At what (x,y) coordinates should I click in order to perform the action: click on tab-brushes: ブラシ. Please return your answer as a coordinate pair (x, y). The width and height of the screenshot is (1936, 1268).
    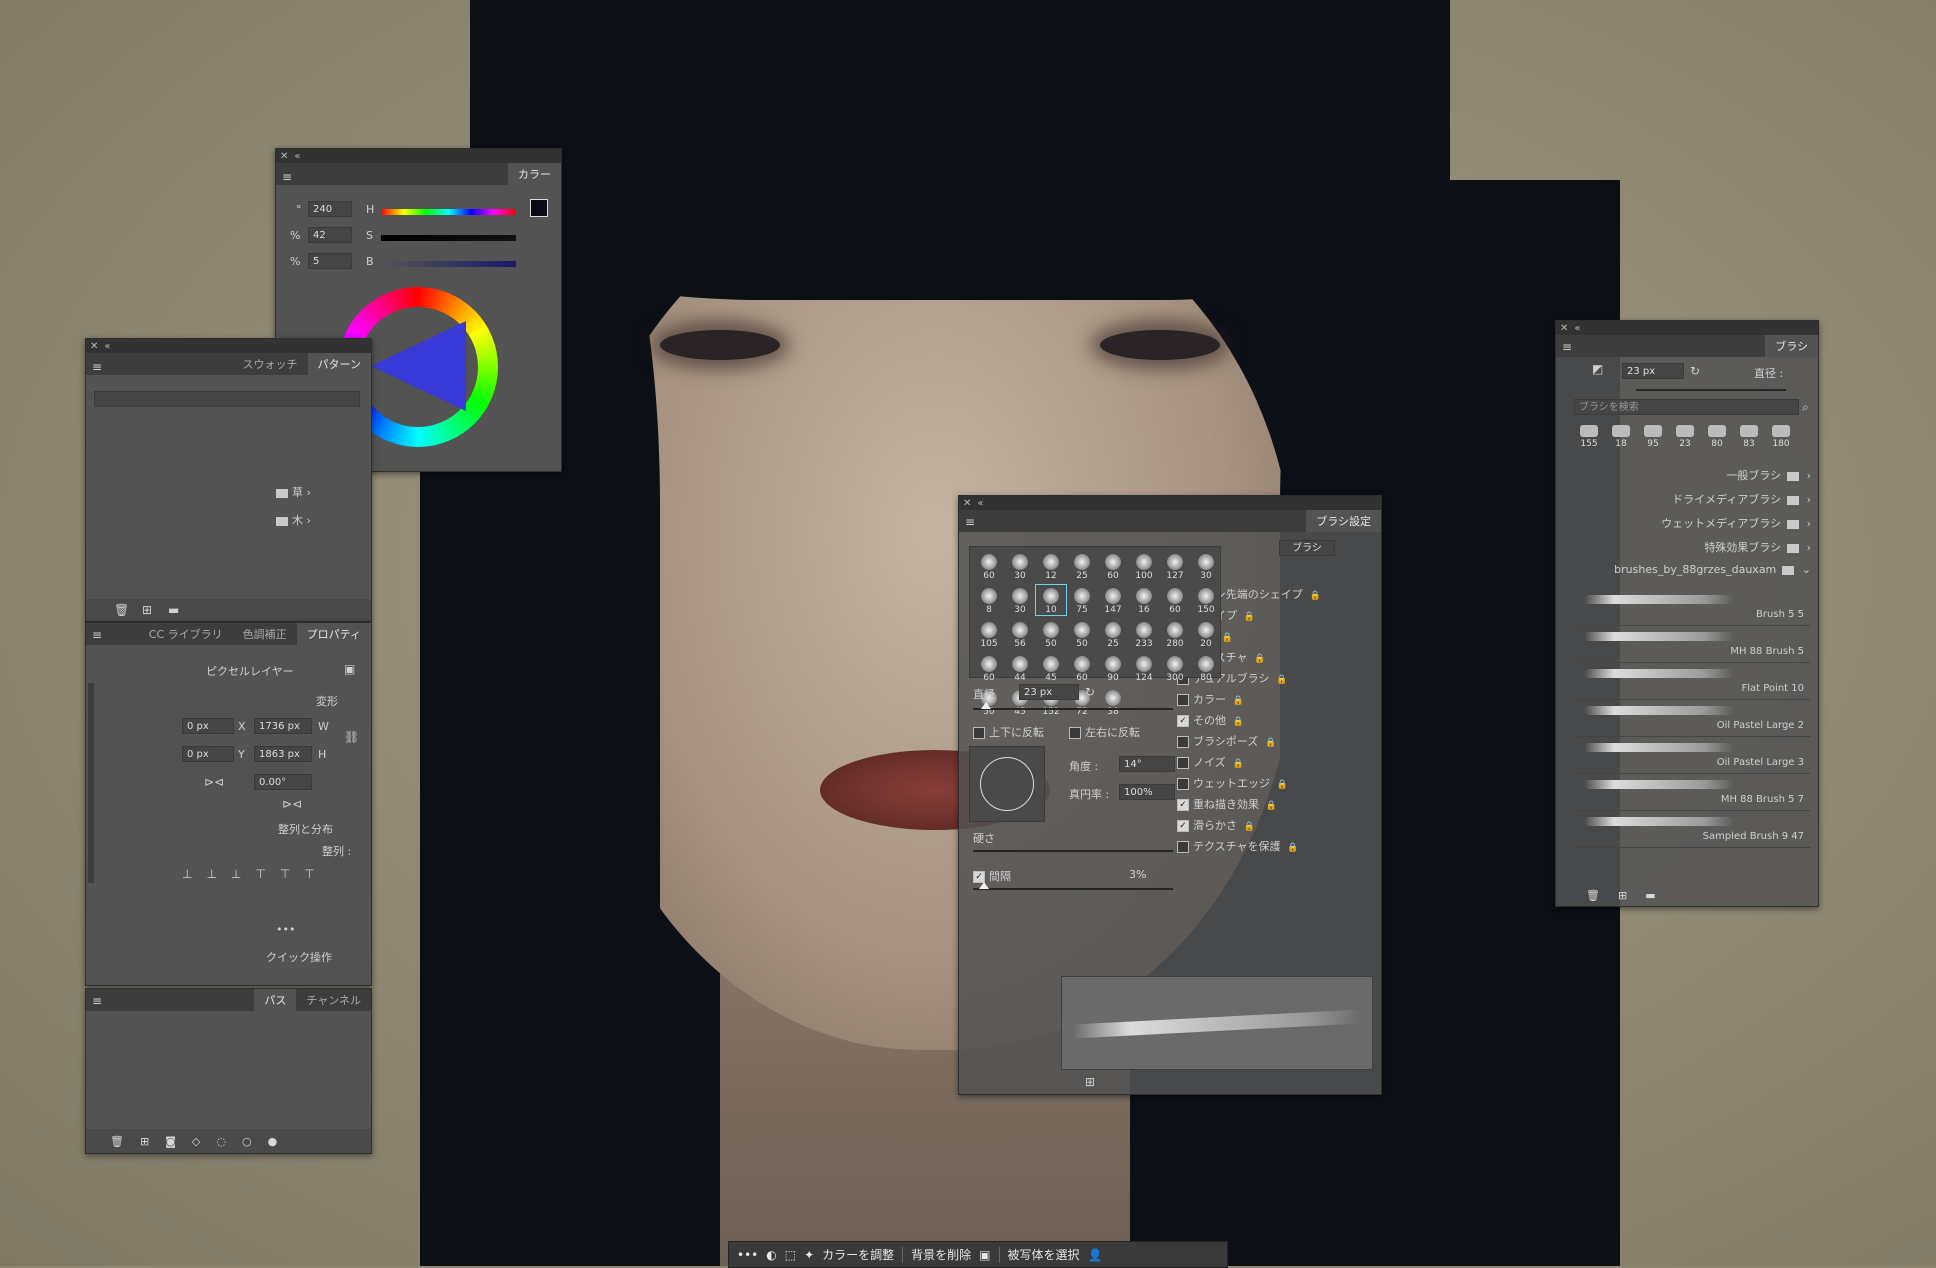
    Looking at the image, I should click on (1791, 346).